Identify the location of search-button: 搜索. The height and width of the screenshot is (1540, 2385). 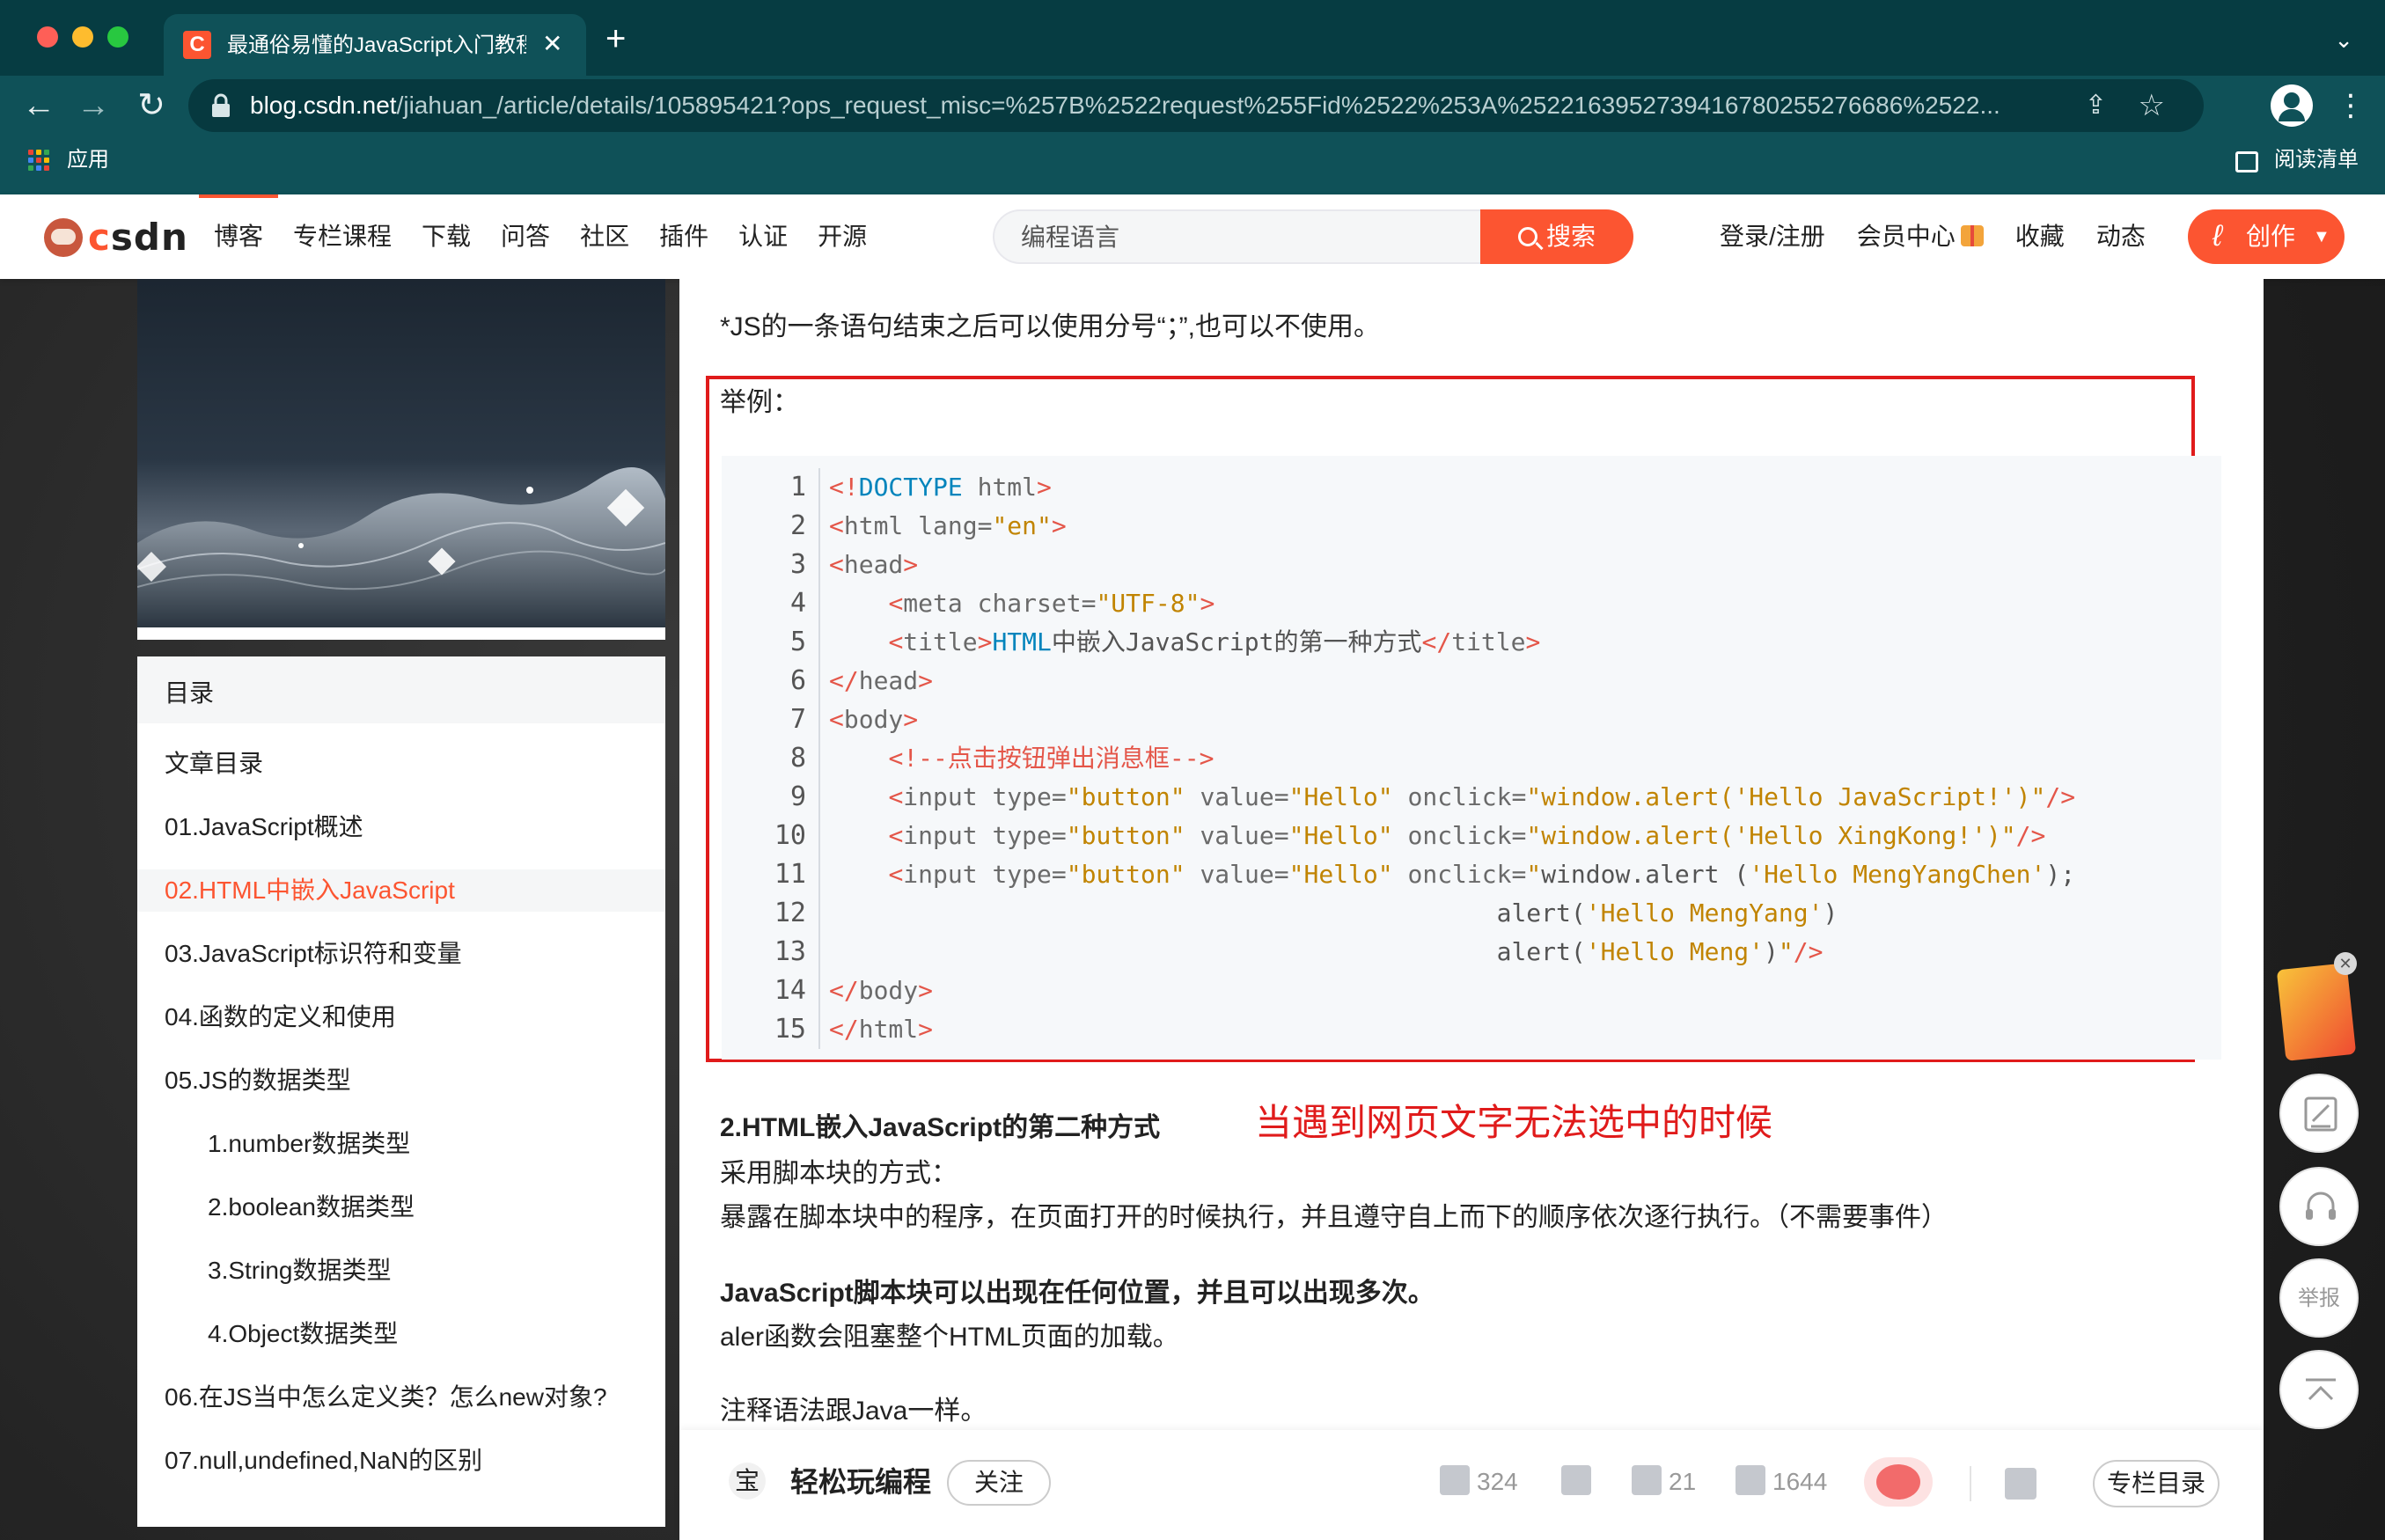
(1556, 236).